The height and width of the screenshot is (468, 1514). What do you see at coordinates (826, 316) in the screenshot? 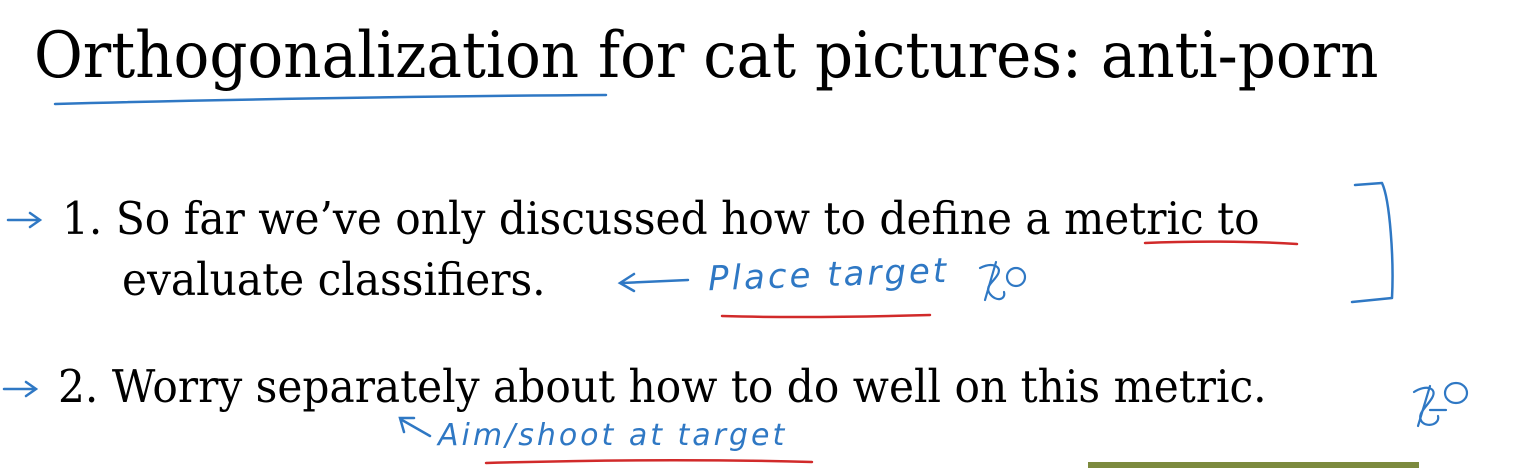
I see `place-target-underline-stroke` at bounding box center [826, 316].